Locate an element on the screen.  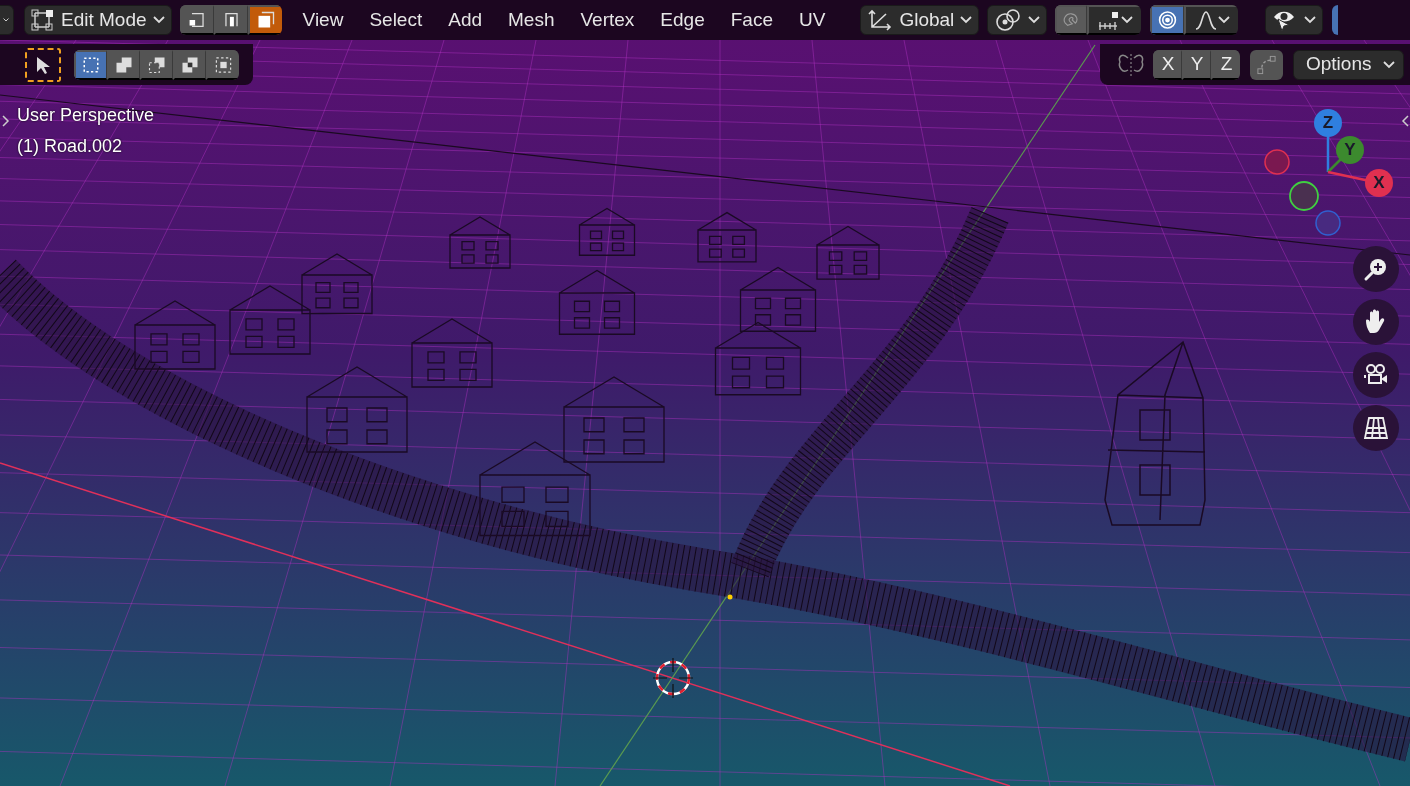
topology-icon is located at coordinates (1266, 64).